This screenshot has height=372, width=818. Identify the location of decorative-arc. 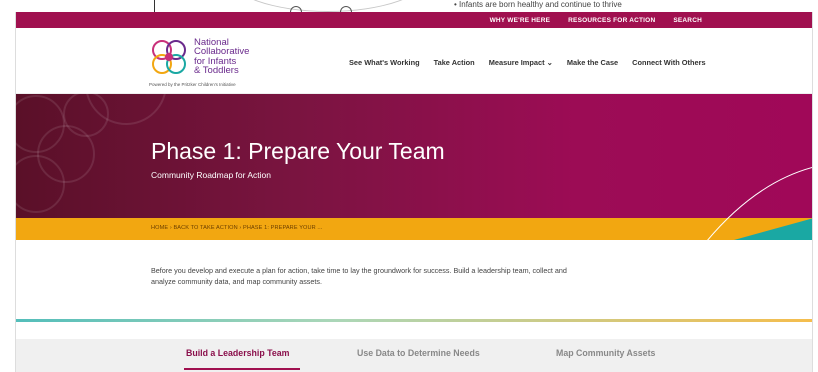
(328, 6).